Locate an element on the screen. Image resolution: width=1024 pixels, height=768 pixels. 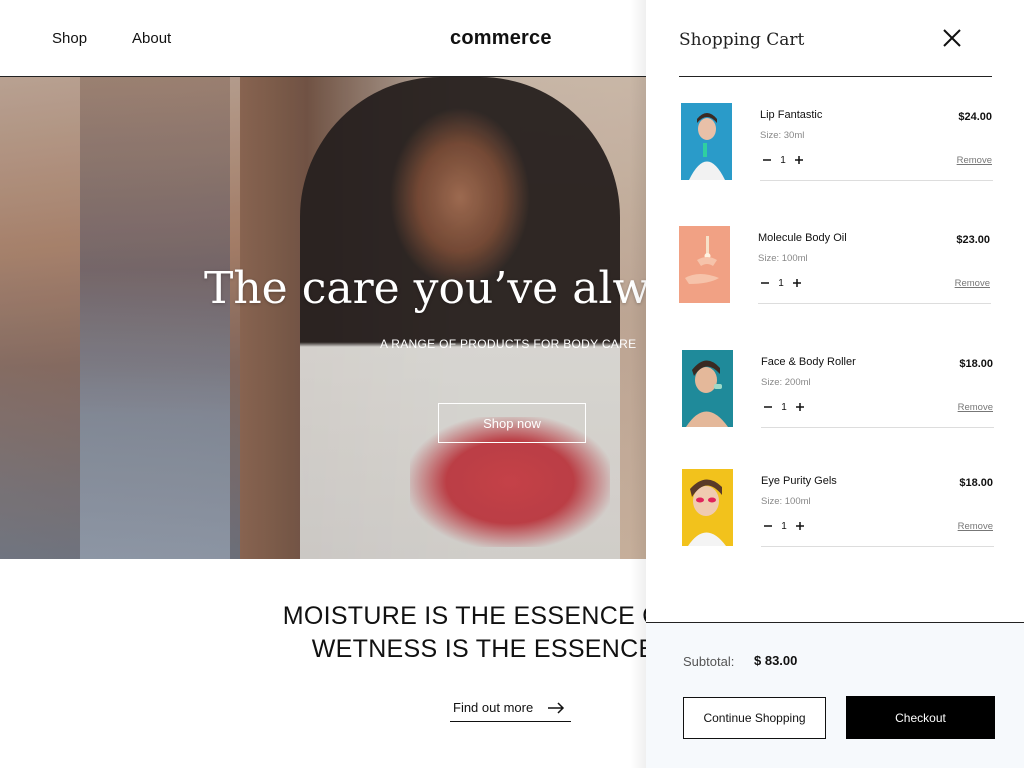
close-icon is located at coordinates (952, 38).